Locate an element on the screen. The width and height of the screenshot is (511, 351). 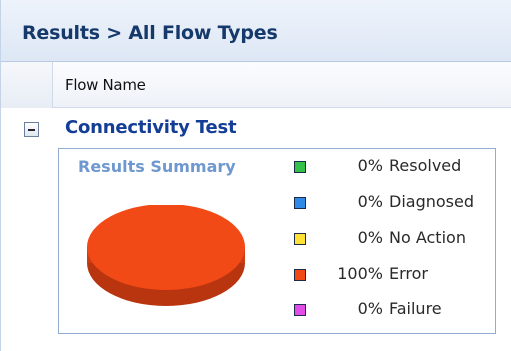
legend-item-resolved: 0% Resolved is located at coordinates (394, 168).